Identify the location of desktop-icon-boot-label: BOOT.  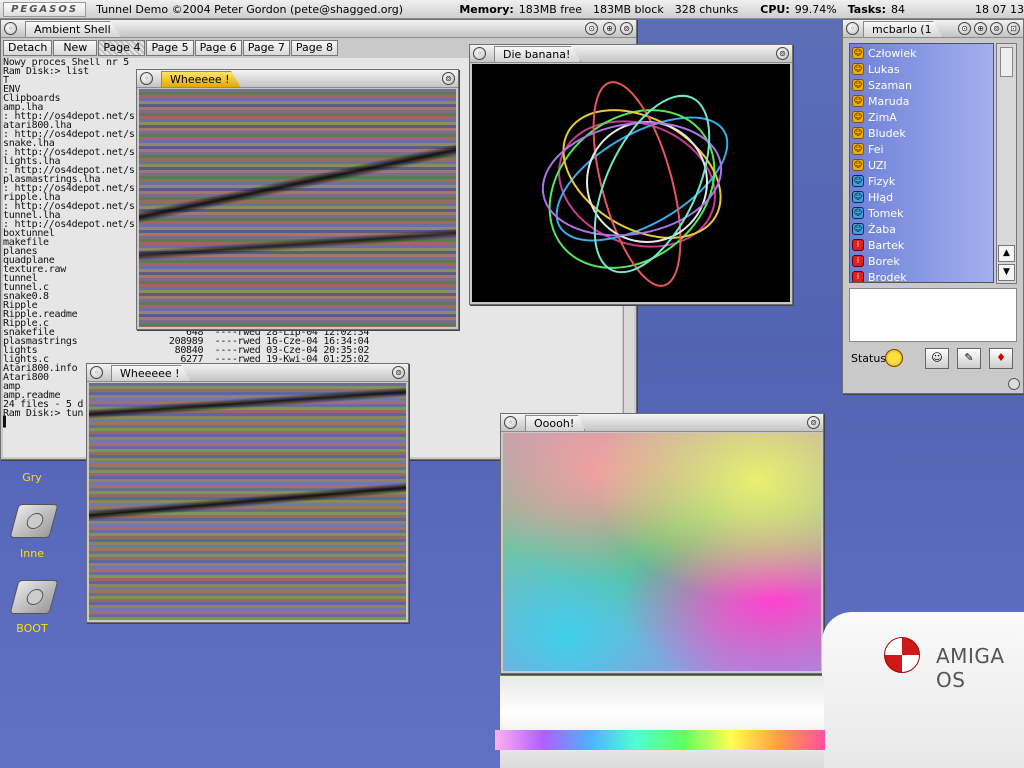
(32, 628).